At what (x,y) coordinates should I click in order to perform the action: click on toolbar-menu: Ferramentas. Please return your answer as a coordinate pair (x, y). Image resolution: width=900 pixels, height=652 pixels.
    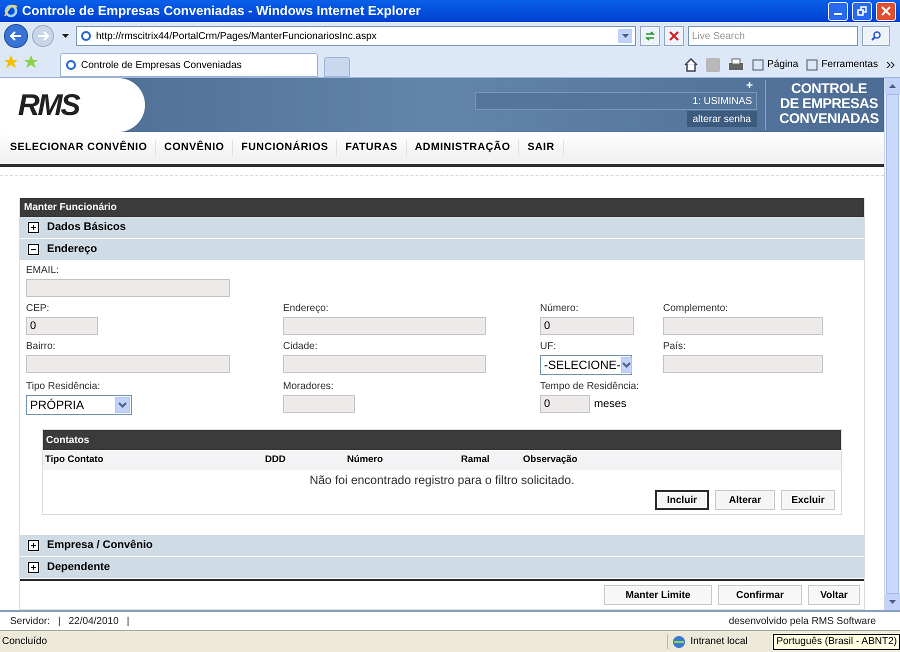
    Looking at the image, I should click on (842, 64).